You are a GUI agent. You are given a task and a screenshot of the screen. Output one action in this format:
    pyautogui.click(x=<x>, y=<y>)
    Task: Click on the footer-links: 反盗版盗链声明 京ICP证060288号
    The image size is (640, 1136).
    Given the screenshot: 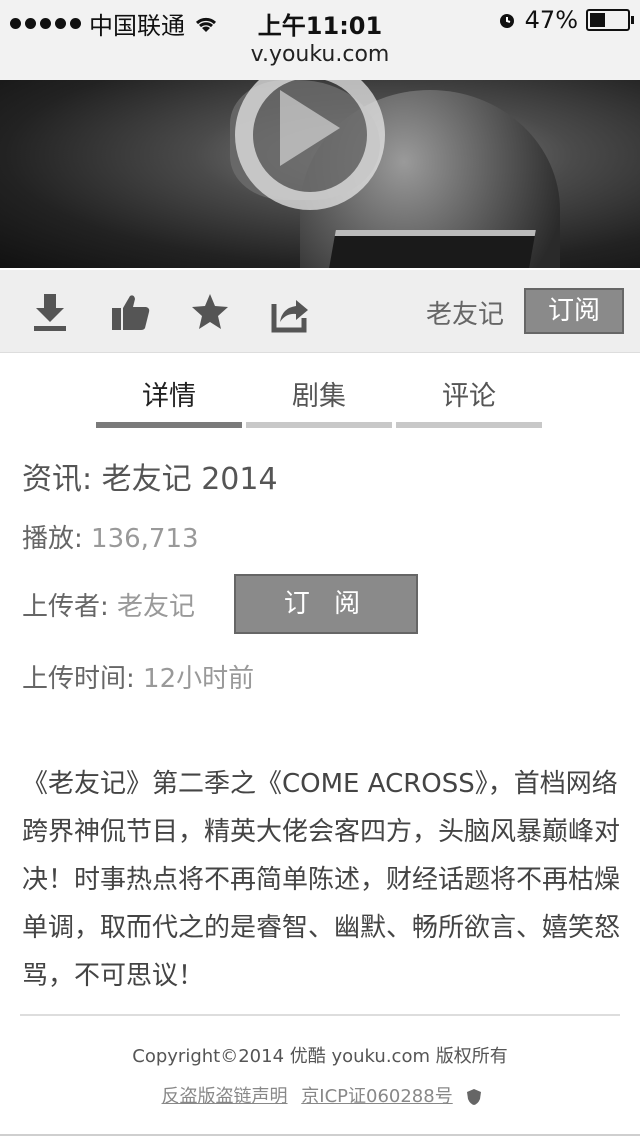 What is the action you would take?
    pyautogui.click(x=320, y=1095)
    